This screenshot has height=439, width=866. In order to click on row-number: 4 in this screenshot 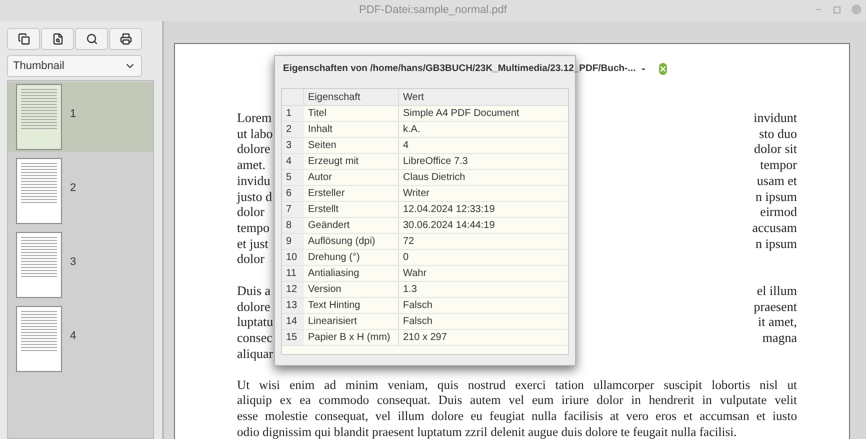, I will do `click(293, 161)`.